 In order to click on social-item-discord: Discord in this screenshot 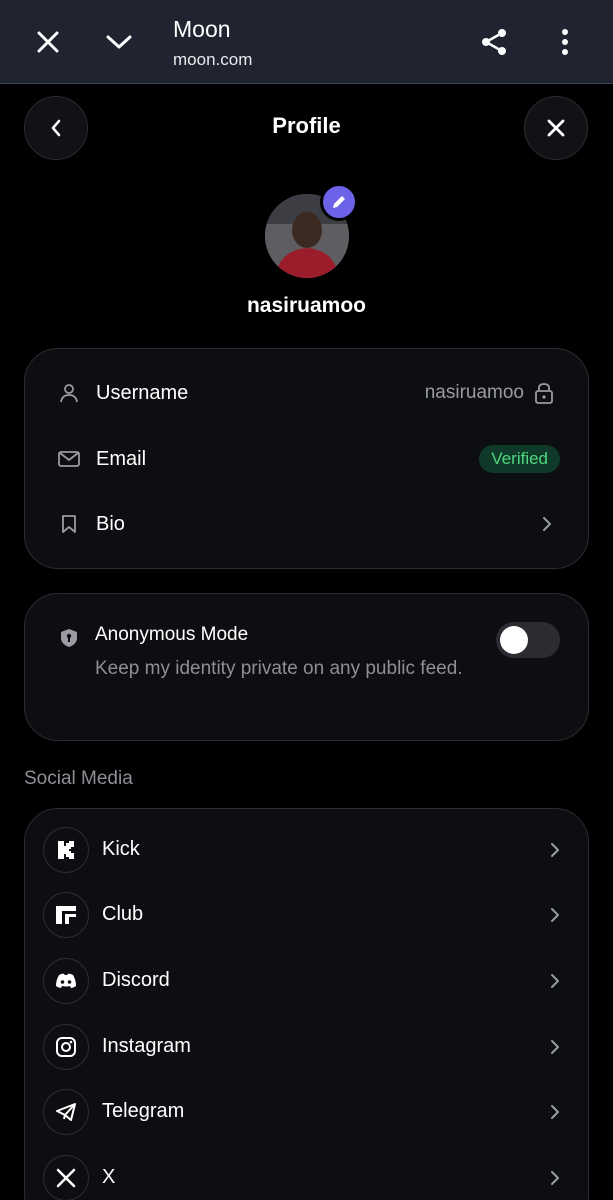, I will do `click(306, 980)`.